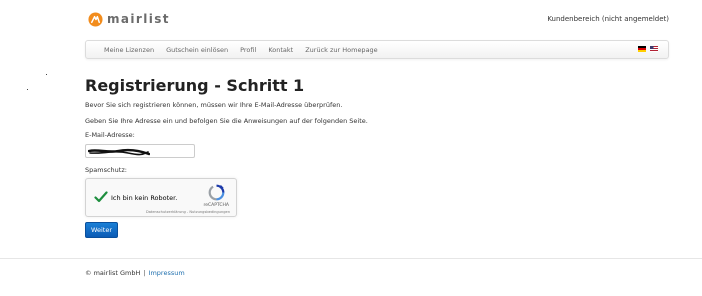  What do you see at coordinates (216, 192) in the screenshot?
I see `recaptcha-logo-icon` at bounding box center [216, 192].